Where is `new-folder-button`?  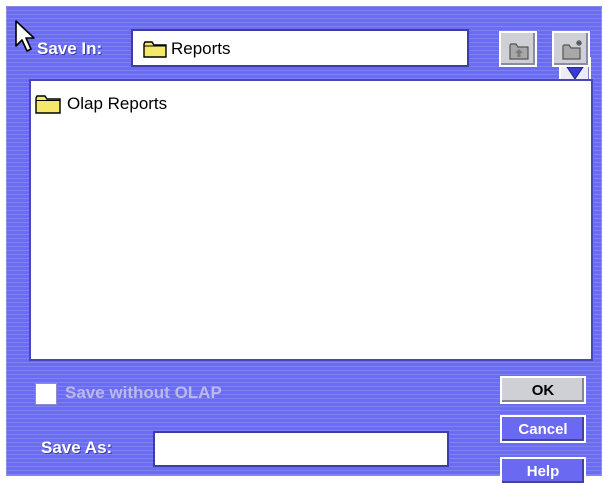 new-folder-button is located at coordinates (571, 49).